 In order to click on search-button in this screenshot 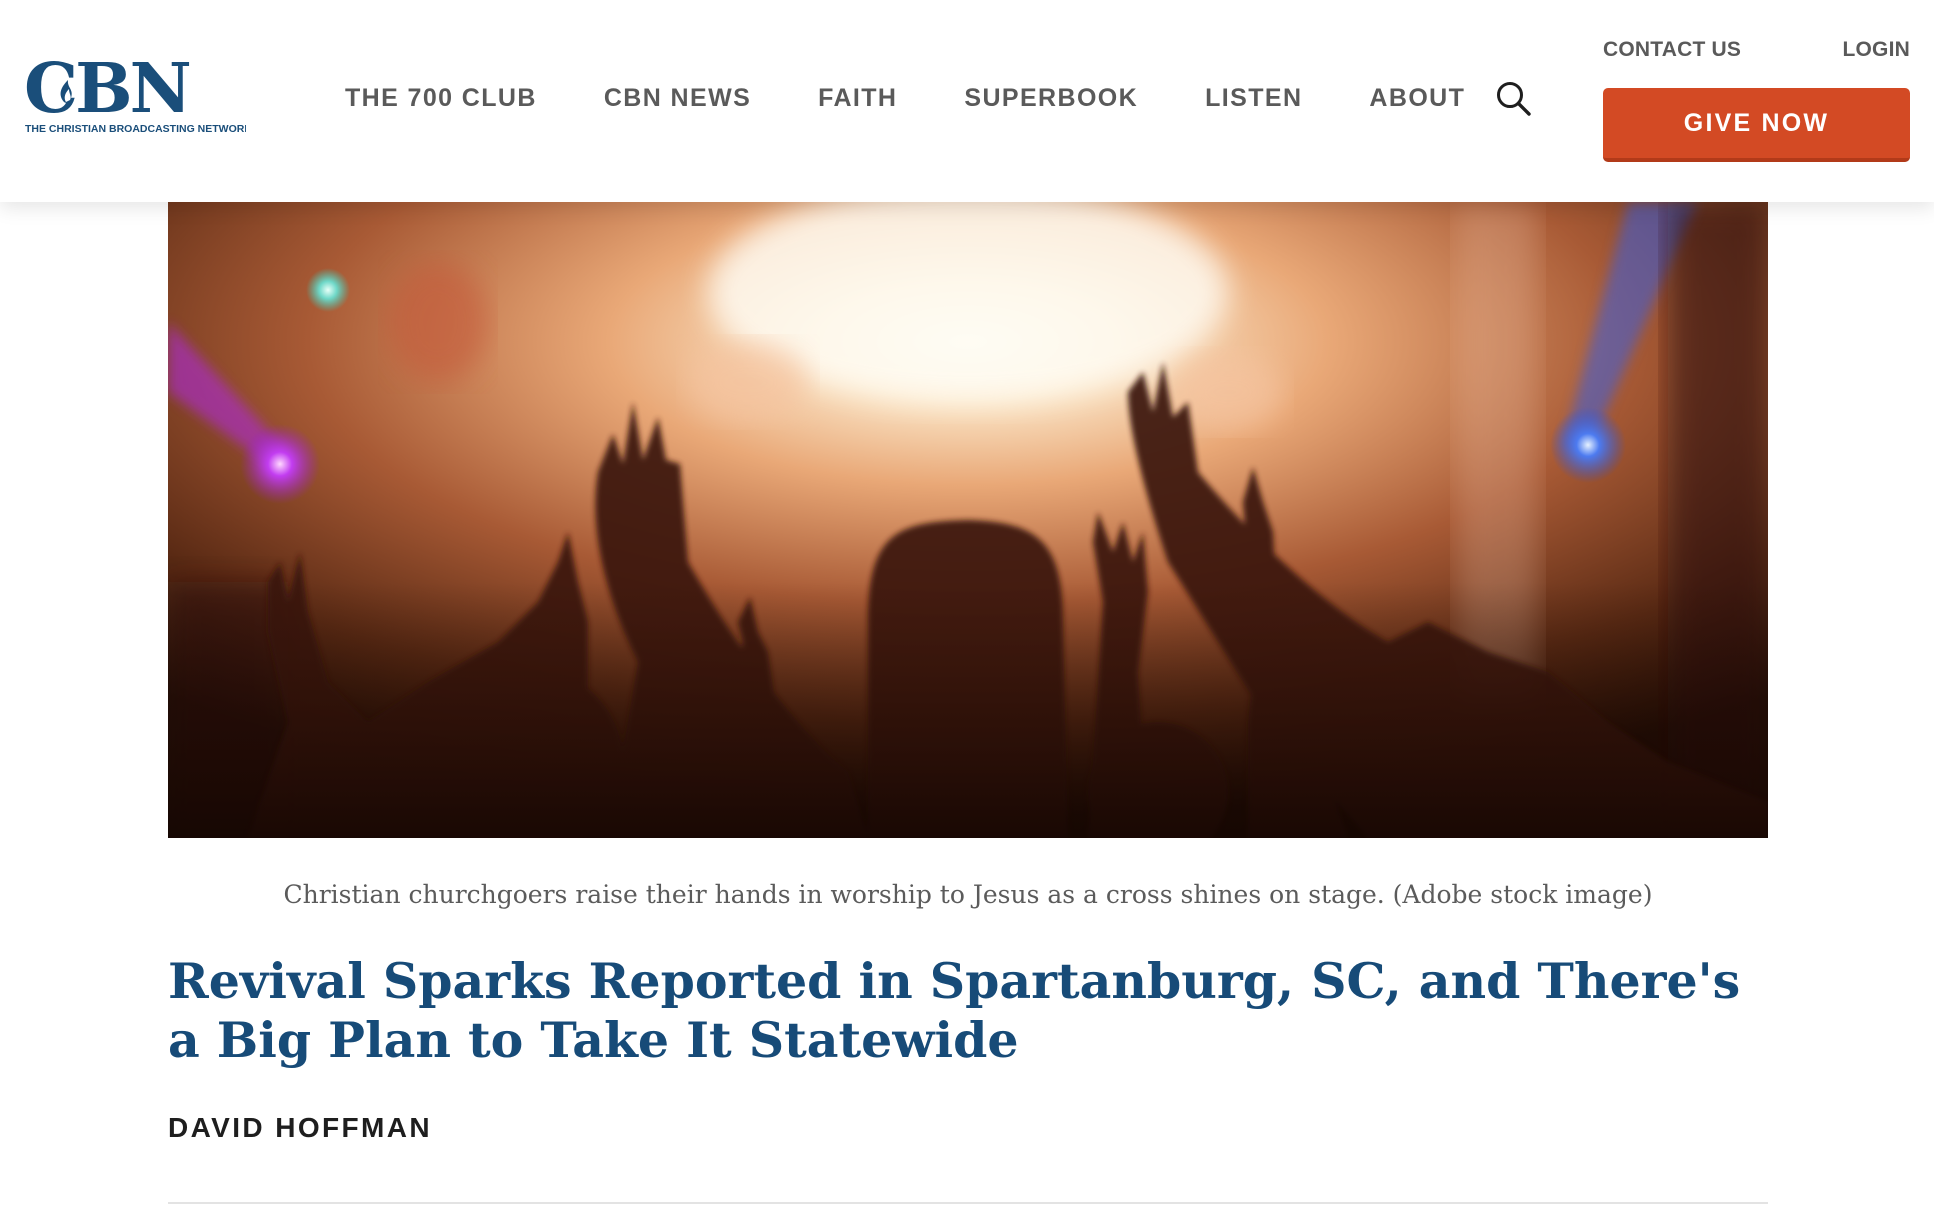, I will do `click(1514, 99)`.